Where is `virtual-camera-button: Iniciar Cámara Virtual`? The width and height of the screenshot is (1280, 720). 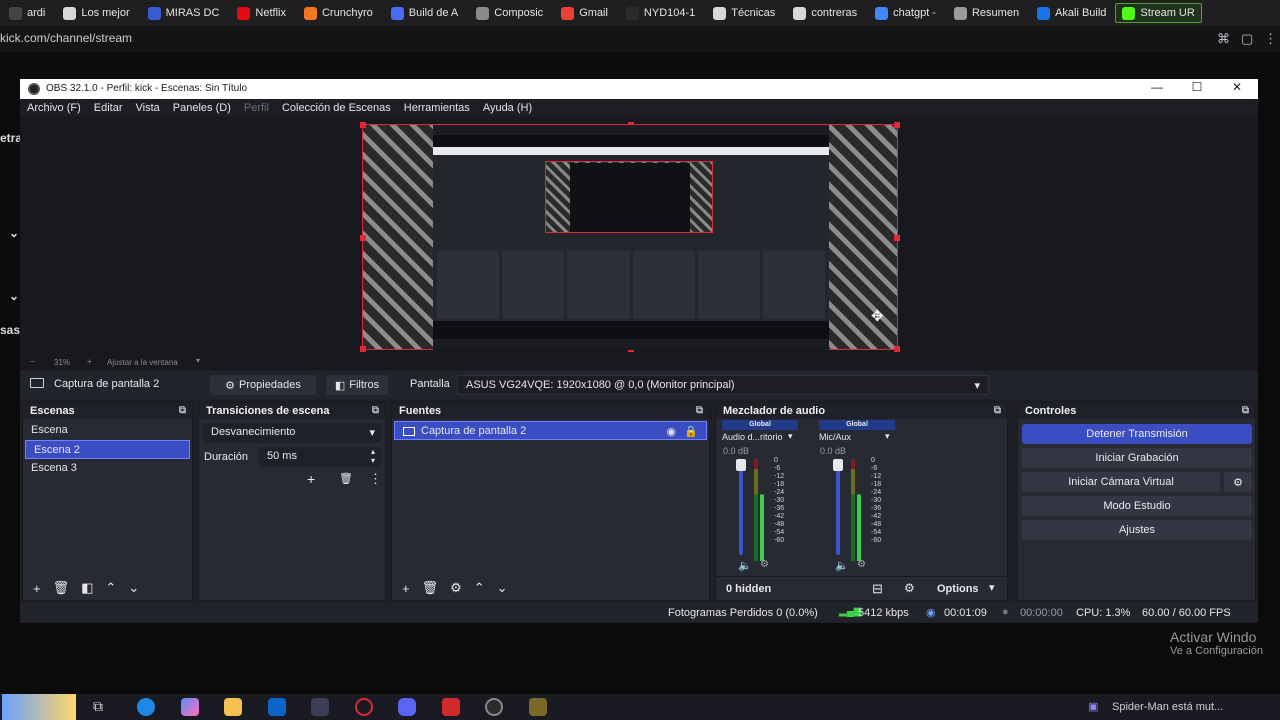
virtual-camera-button: Iniciar Cámara Virtual is located at coordinates (1121, 482).